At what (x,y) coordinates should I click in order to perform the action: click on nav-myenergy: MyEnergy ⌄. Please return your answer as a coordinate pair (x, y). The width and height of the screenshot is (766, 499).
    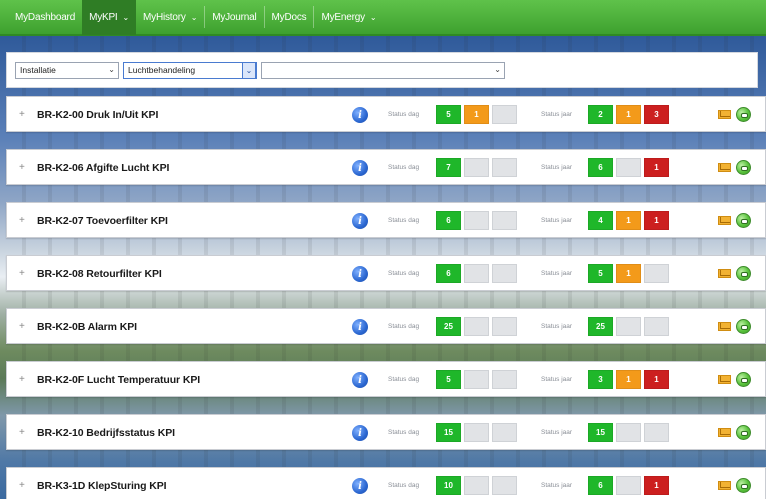
    Looking at the image, I should click on (348, 17).